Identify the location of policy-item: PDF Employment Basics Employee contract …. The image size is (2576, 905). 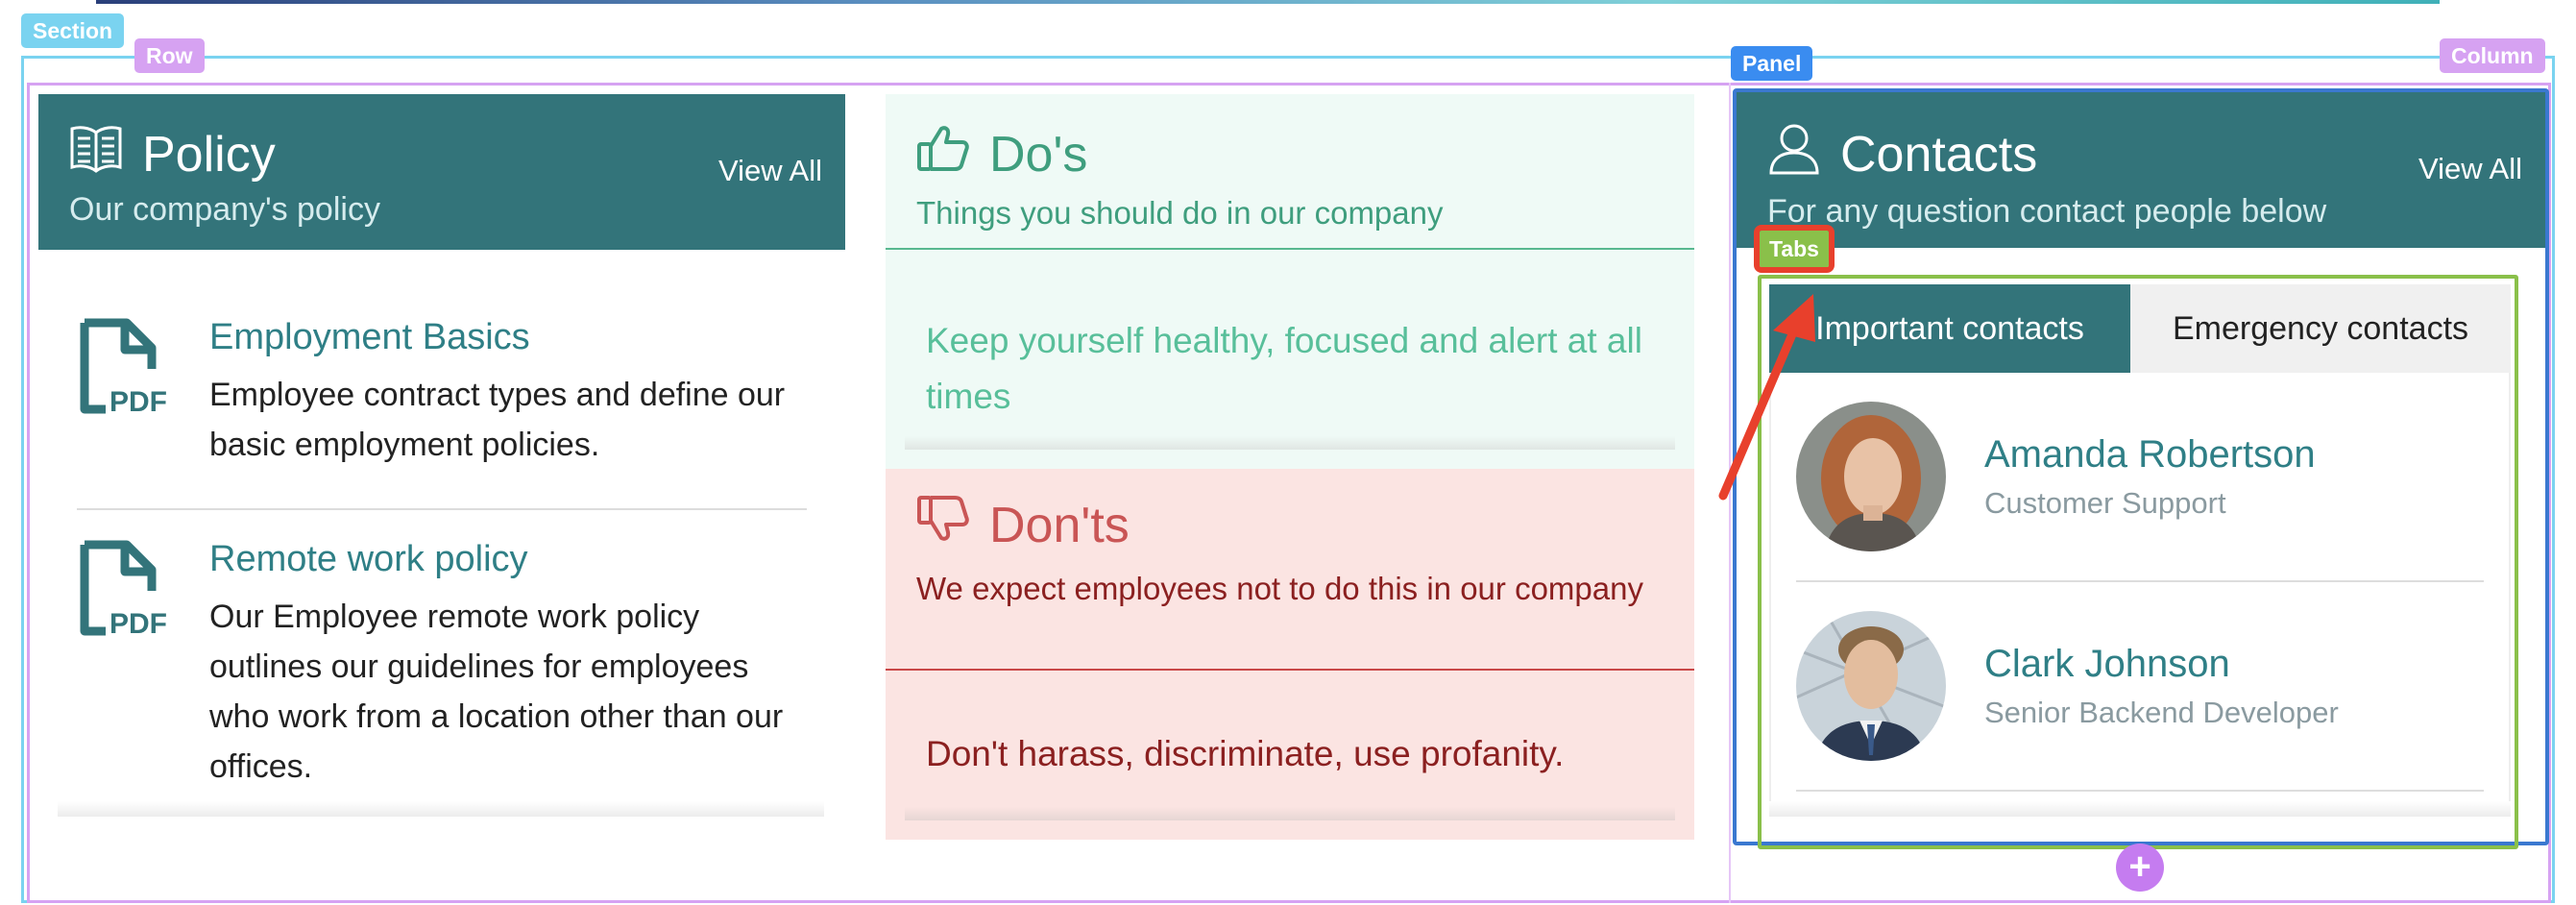
(442, 399).